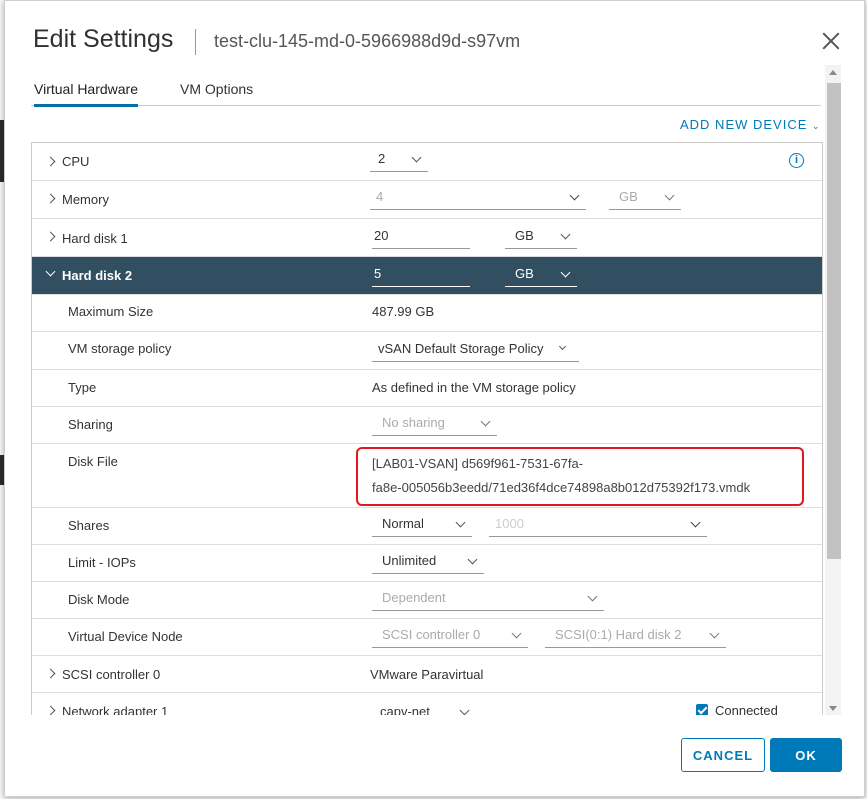 Image resolution: width=867 pixels, height=799 pixels. What do you see at coordinates (403, 523) in the screenshot?
I see `shares-value: Normal` at bounding box center [403, 523].